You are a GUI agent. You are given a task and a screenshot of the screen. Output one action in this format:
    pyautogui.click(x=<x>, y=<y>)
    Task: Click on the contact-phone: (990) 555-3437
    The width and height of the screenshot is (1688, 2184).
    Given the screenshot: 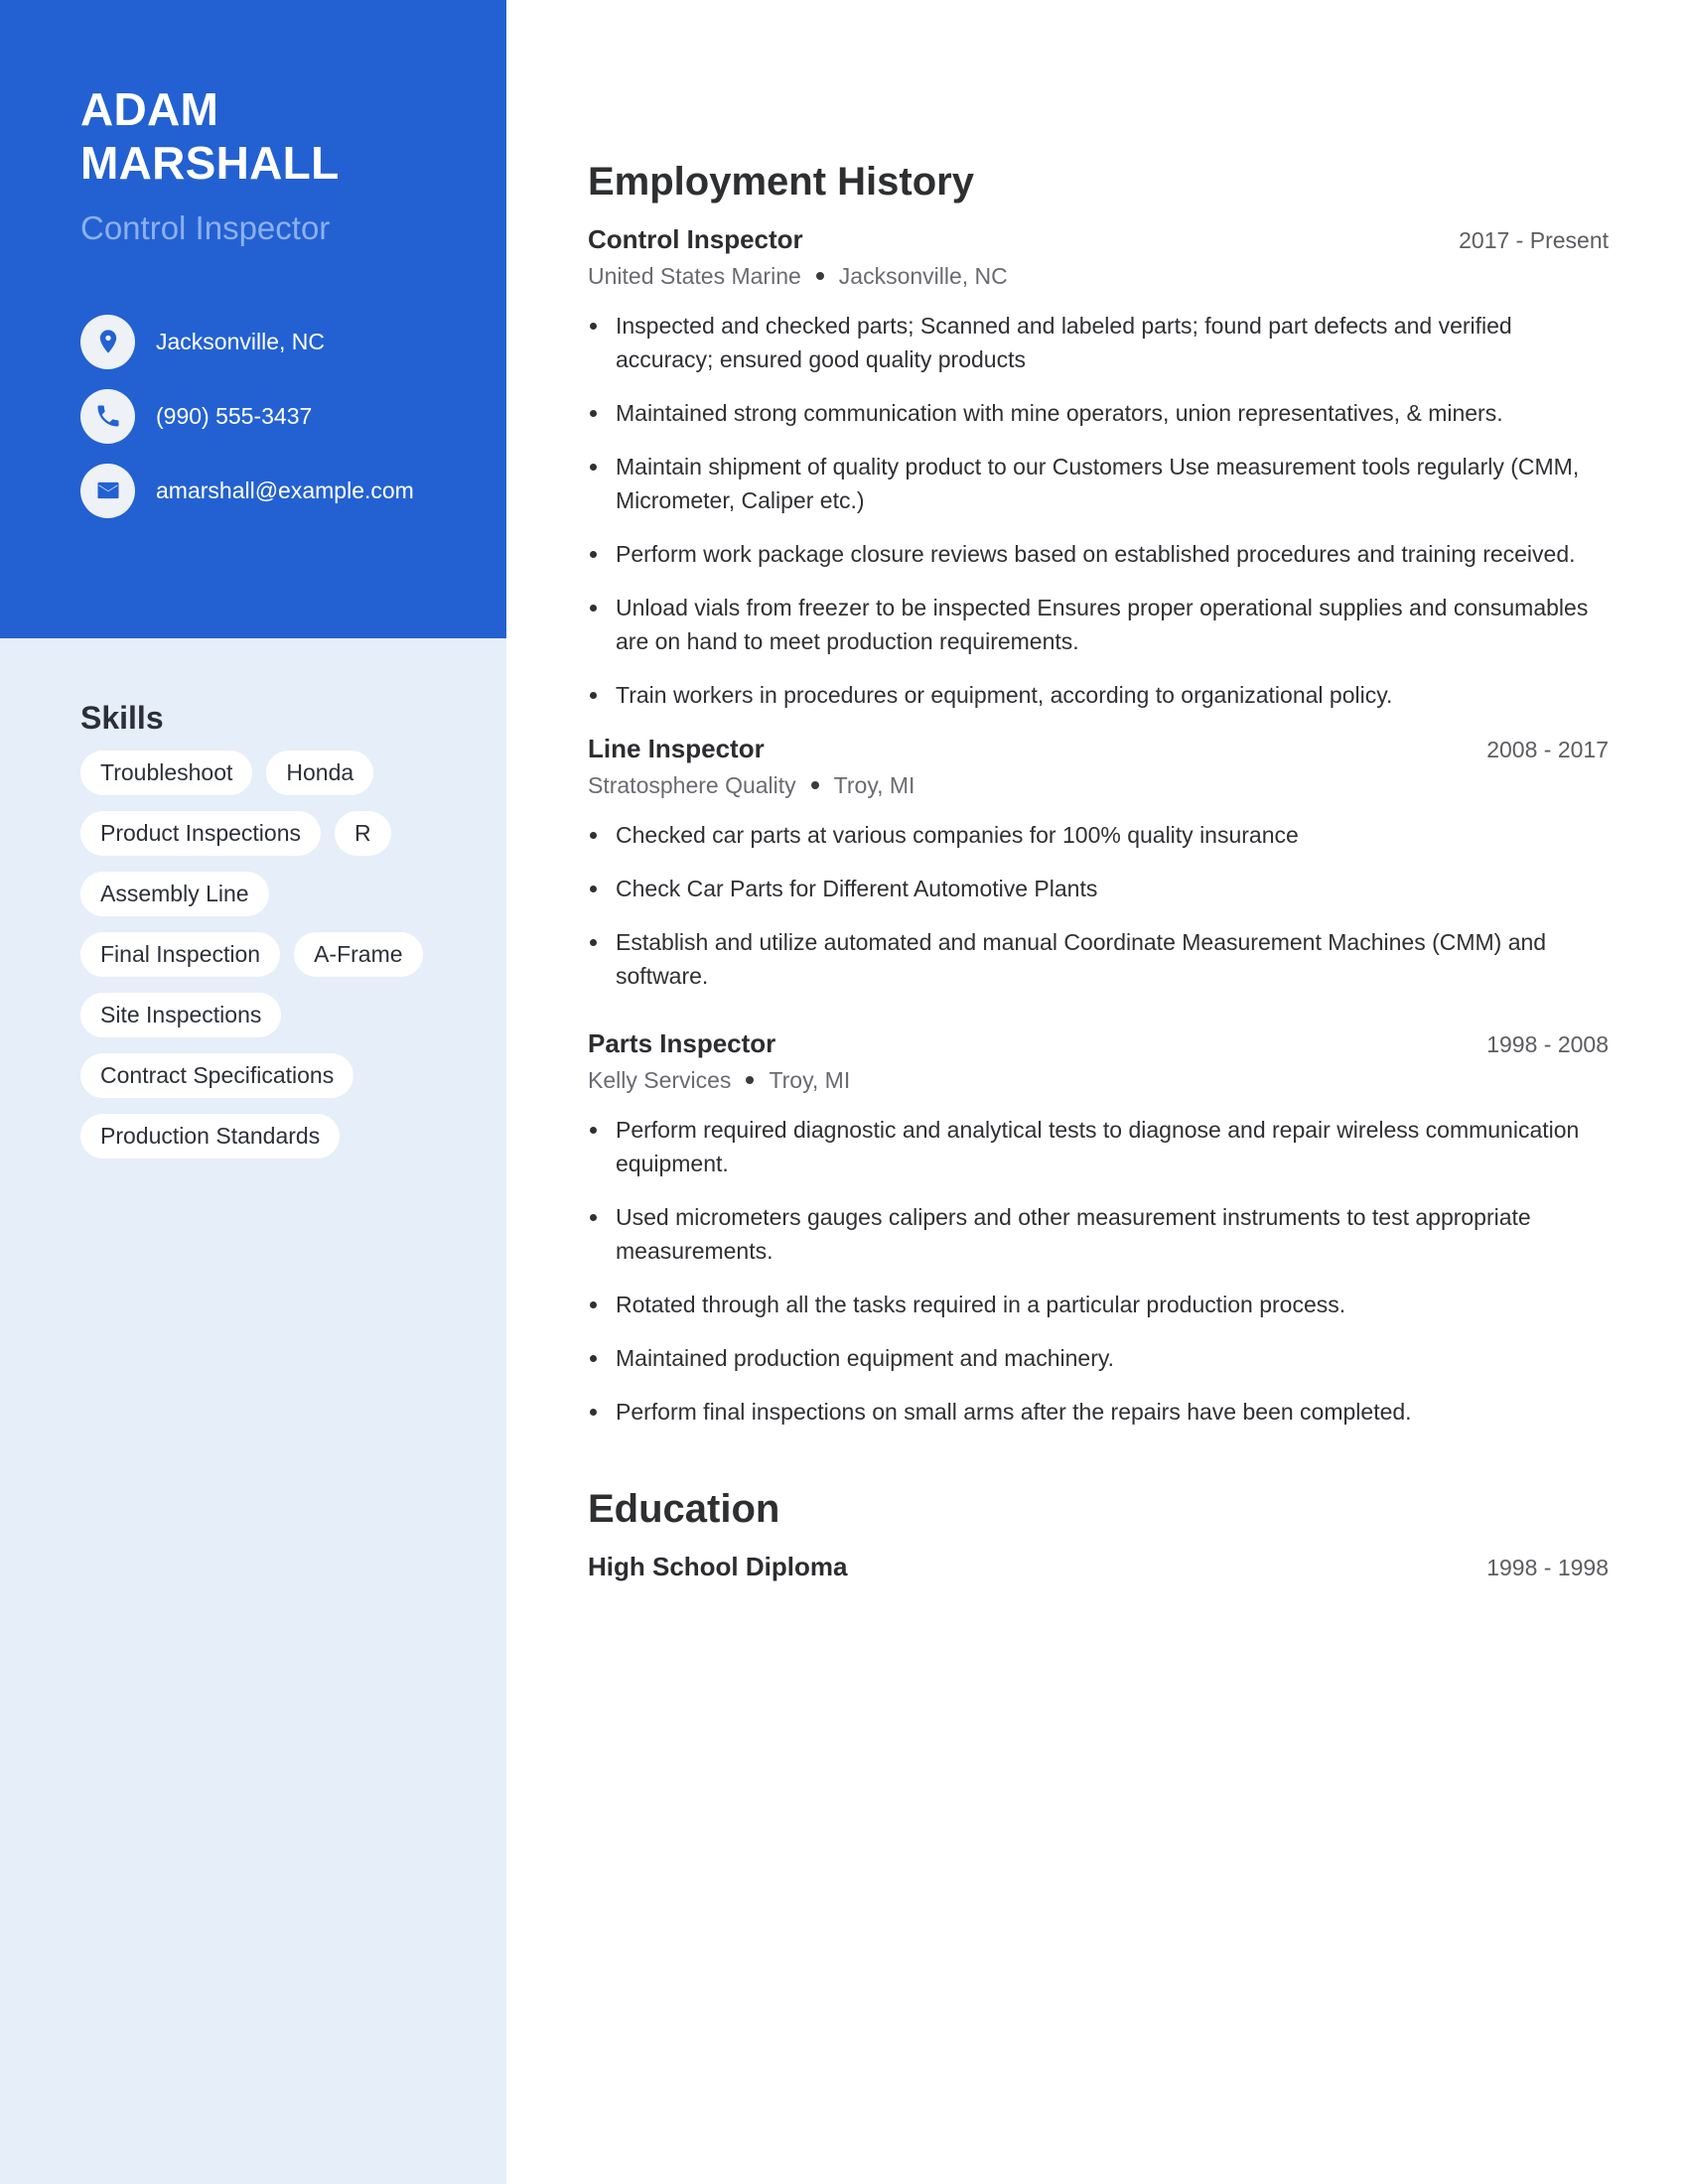 What is the action you would take?
    pyautogui.click(x=247, y=416)
    